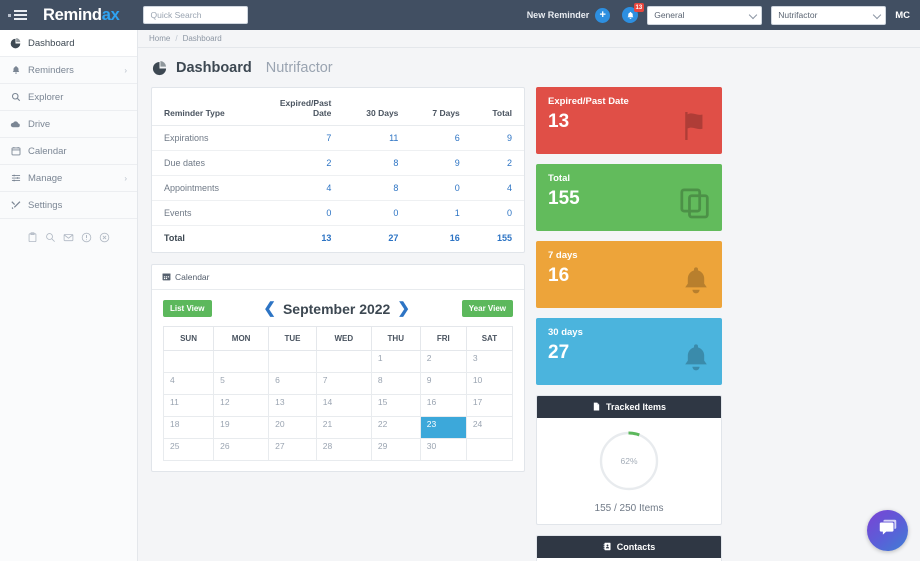 The width and height of the screenshot is (920, 561). What do you see at coordinates (629, 548) in the screenshot?
I see `contacts-widget: Contacts 40% 4 / 10 Contacts` at bounding box center [629, 548].